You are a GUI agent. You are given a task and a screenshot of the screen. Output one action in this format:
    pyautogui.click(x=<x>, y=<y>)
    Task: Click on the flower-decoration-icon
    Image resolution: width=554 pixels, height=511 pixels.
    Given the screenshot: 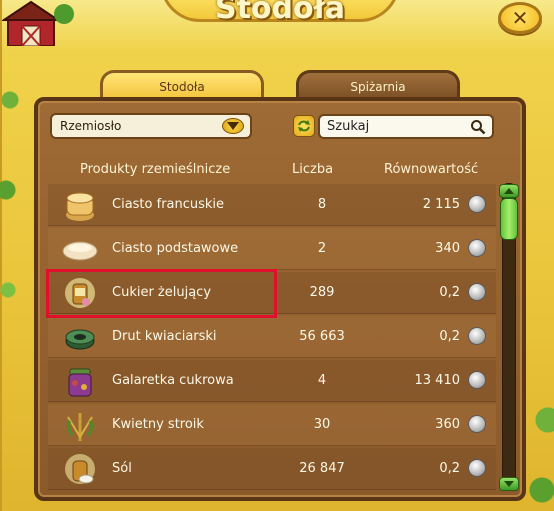 What is the action you would take?
    pyautogui.click(x=80, y=427)
    